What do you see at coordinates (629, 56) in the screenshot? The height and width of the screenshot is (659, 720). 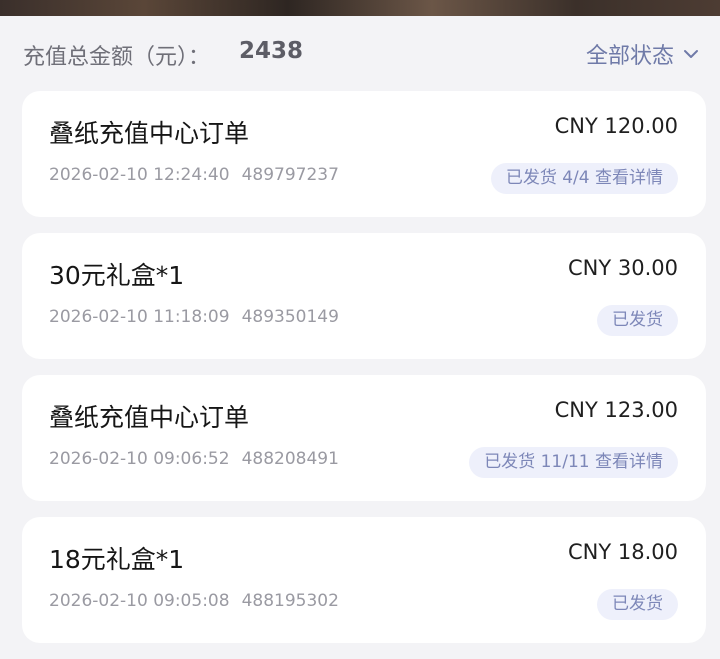 I see `status-filter-label: 全部状态` at bounding box center [629, 56].